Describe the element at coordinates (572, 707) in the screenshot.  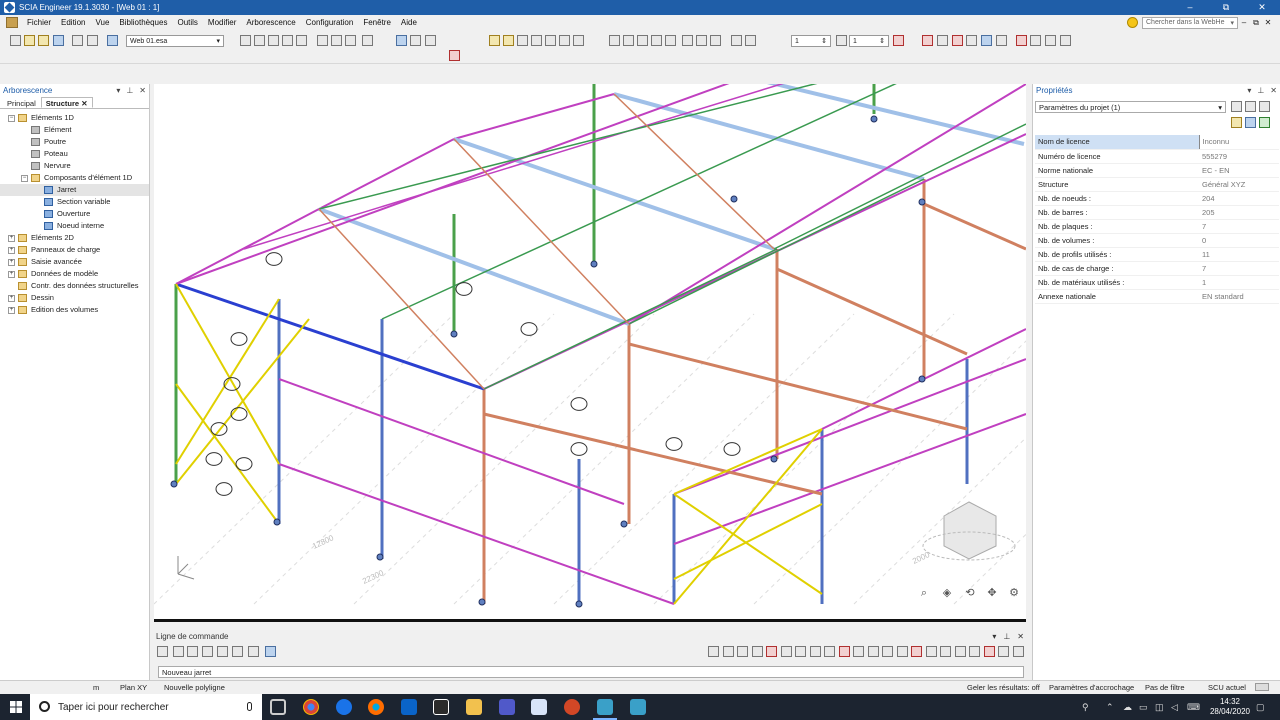
I see `powerpoint-icon` at that location.